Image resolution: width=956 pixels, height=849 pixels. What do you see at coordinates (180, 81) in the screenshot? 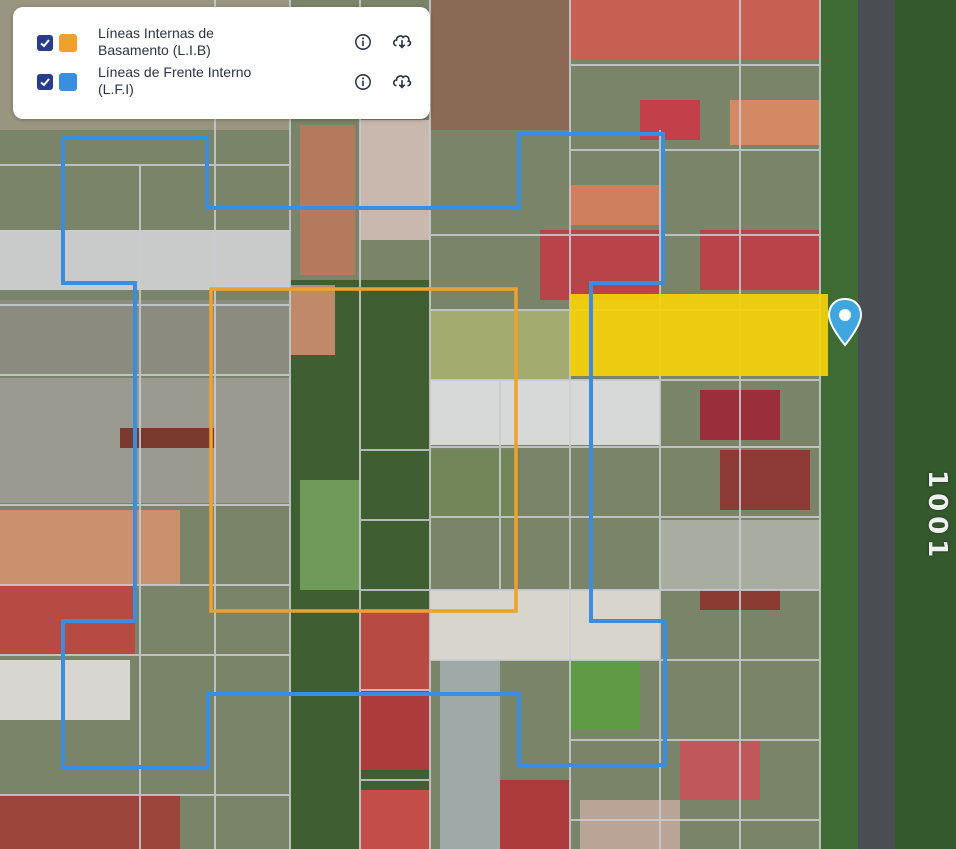
I see `layer-label-lfi: Líneas de Frente Interno (L.F.I)` at bounding box center [180, 81].